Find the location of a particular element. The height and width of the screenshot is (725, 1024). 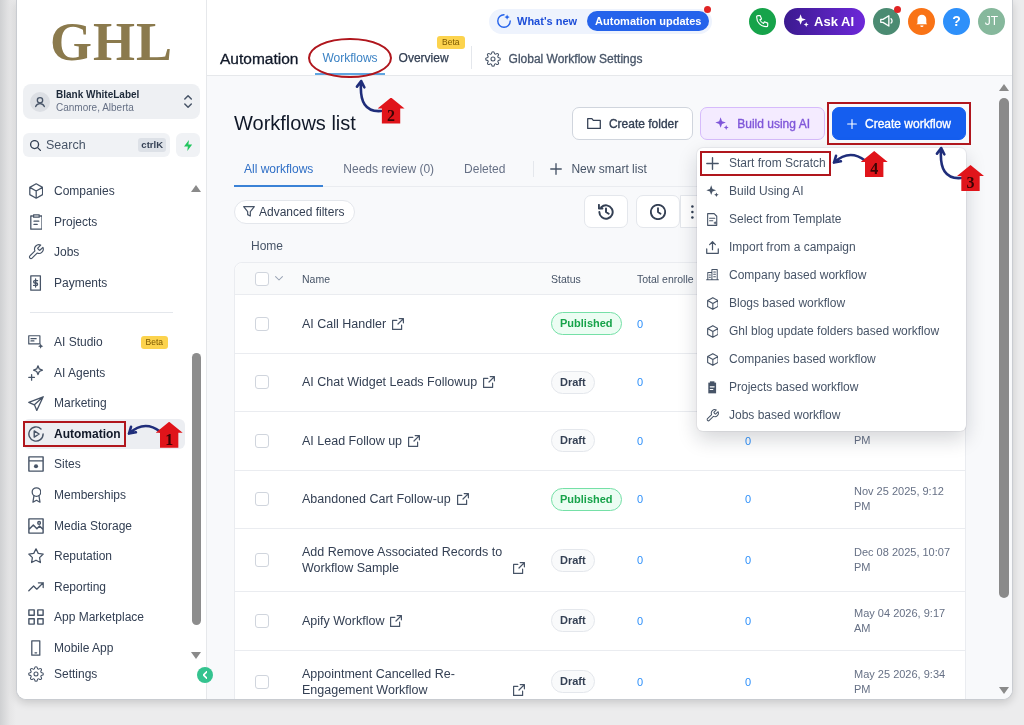

settings-link: Global Workflow Settings is located at coordinates (563, 58).